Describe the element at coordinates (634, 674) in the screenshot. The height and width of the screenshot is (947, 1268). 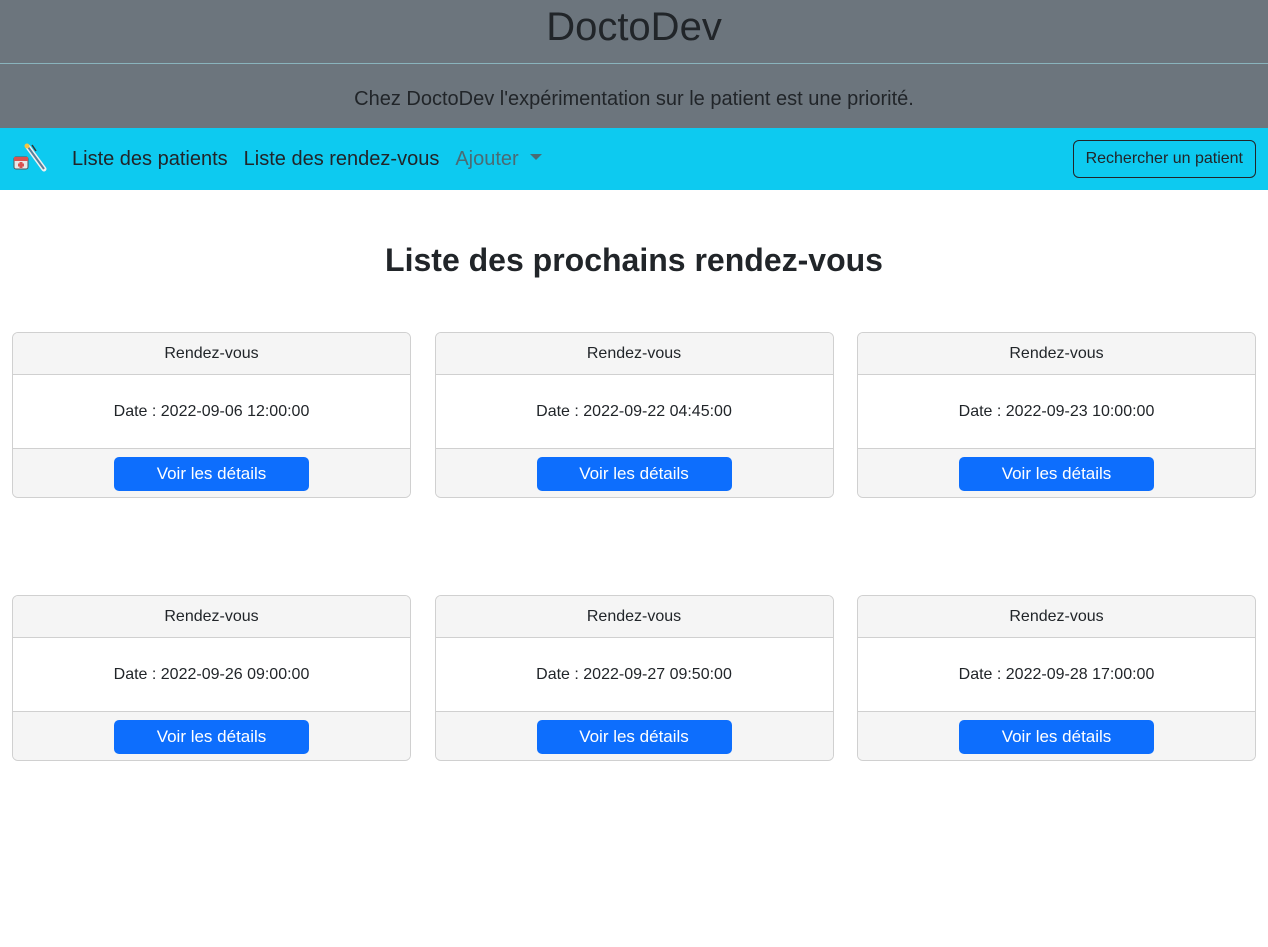
I see `appointment-date: Date : 2022-09-27 09:50:00` at that location.